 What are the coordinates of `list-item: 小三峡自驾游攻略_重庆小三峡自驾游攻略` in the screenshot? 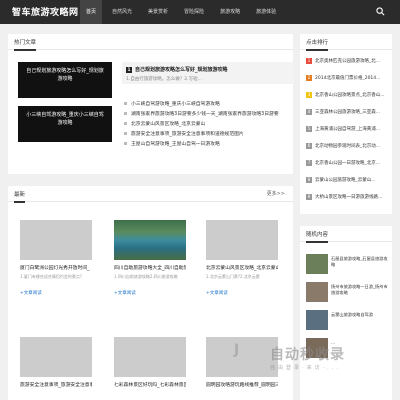 It's located at (209, 105).